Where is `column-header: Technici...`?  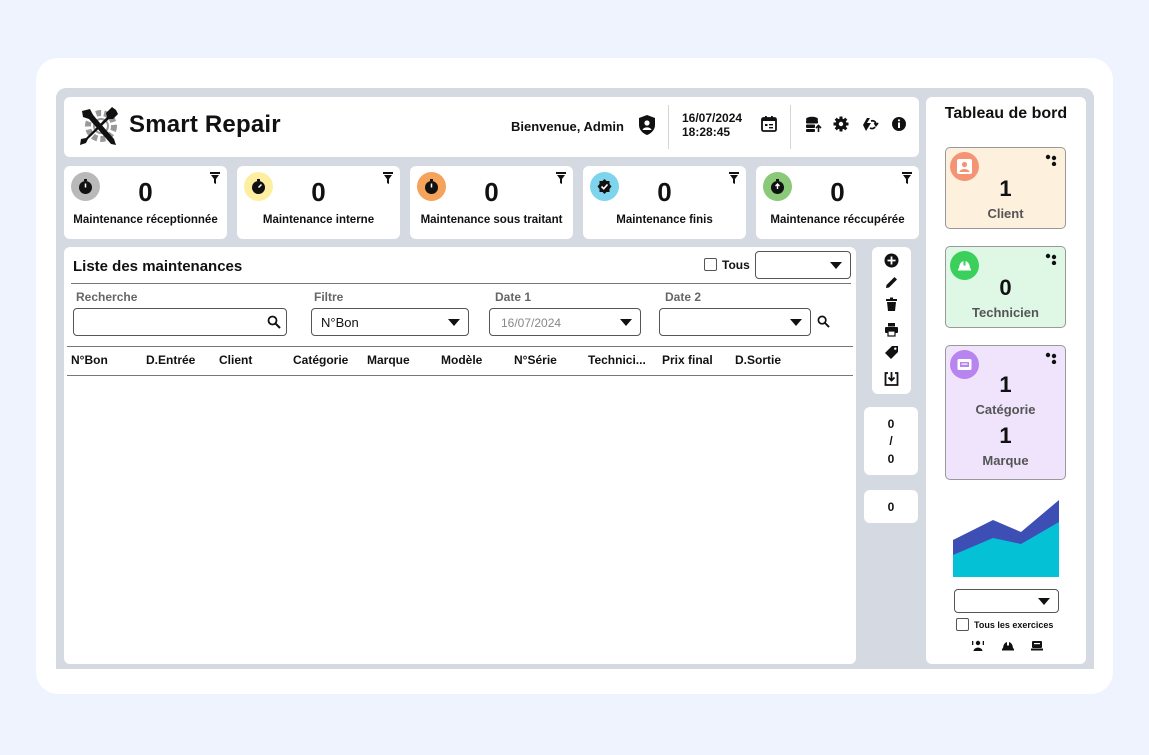
column-header: Technici... is located at coordinates (617, 360).